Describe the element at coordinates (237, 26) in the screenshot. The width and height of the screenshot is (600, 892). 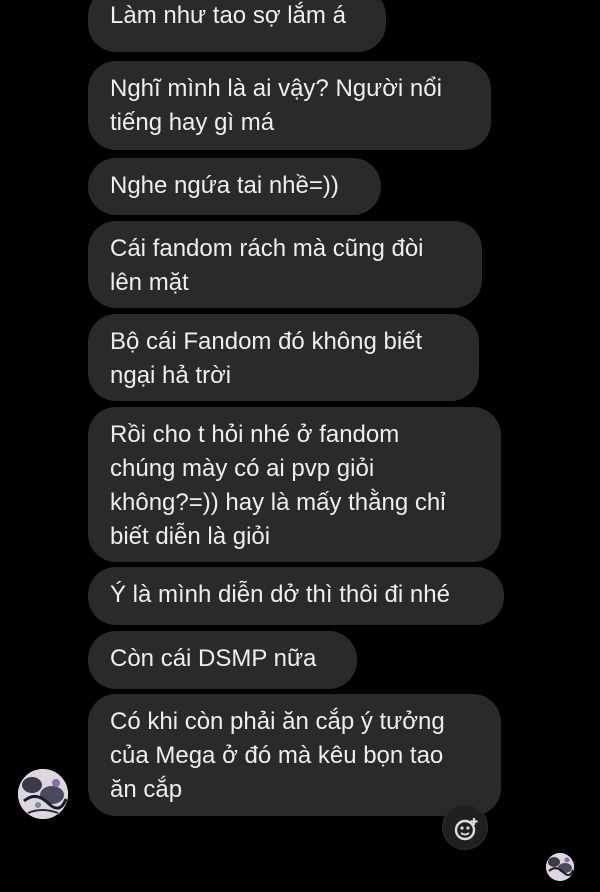
I see `message-bubble: Làm như tao sợ lắm á` at that location.